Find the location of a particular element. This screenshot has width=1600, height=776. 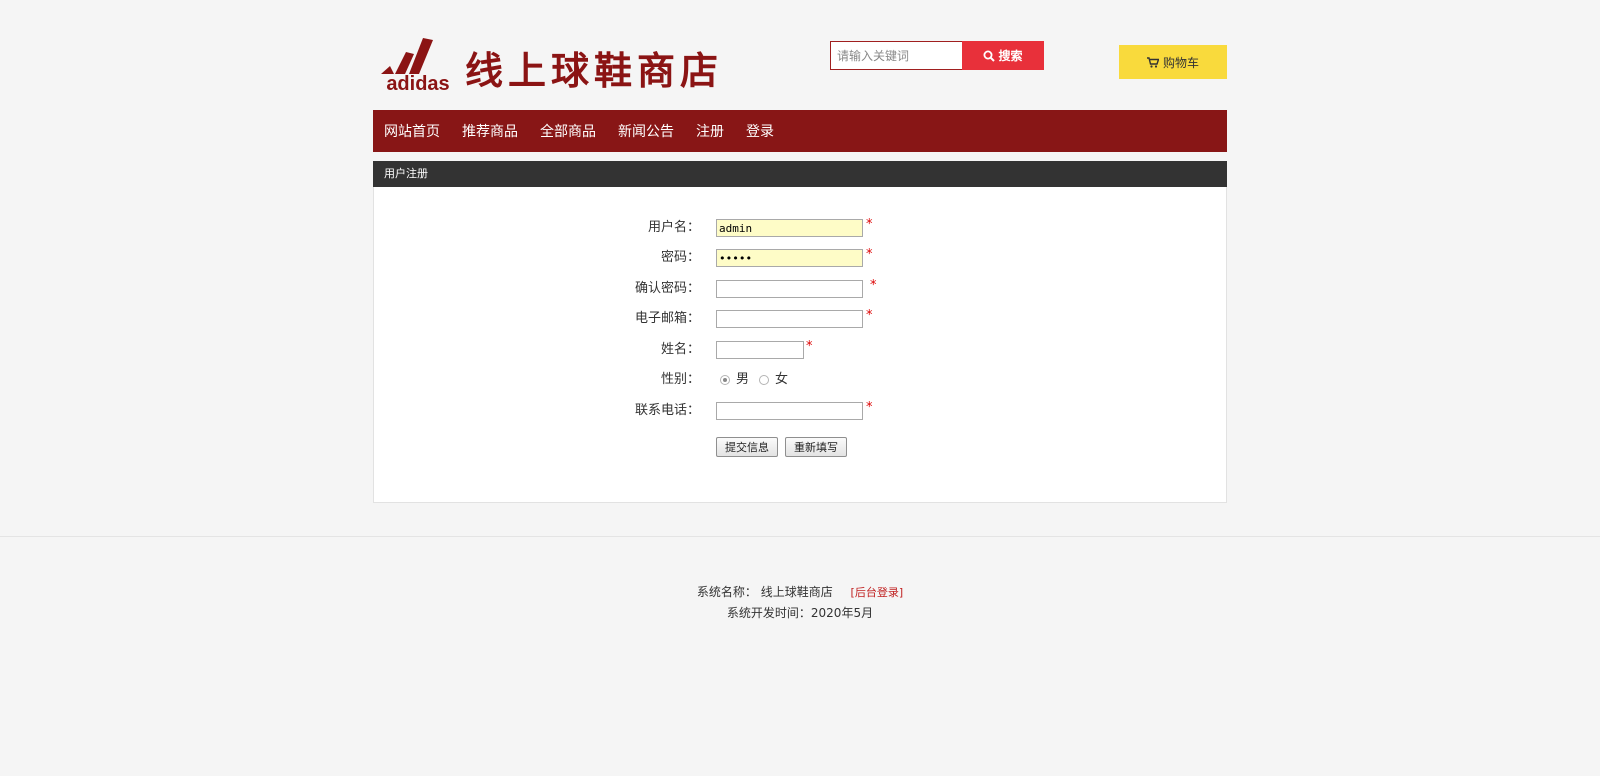

nav-item-home: 网站首页 is located at coordinates (412, 131).